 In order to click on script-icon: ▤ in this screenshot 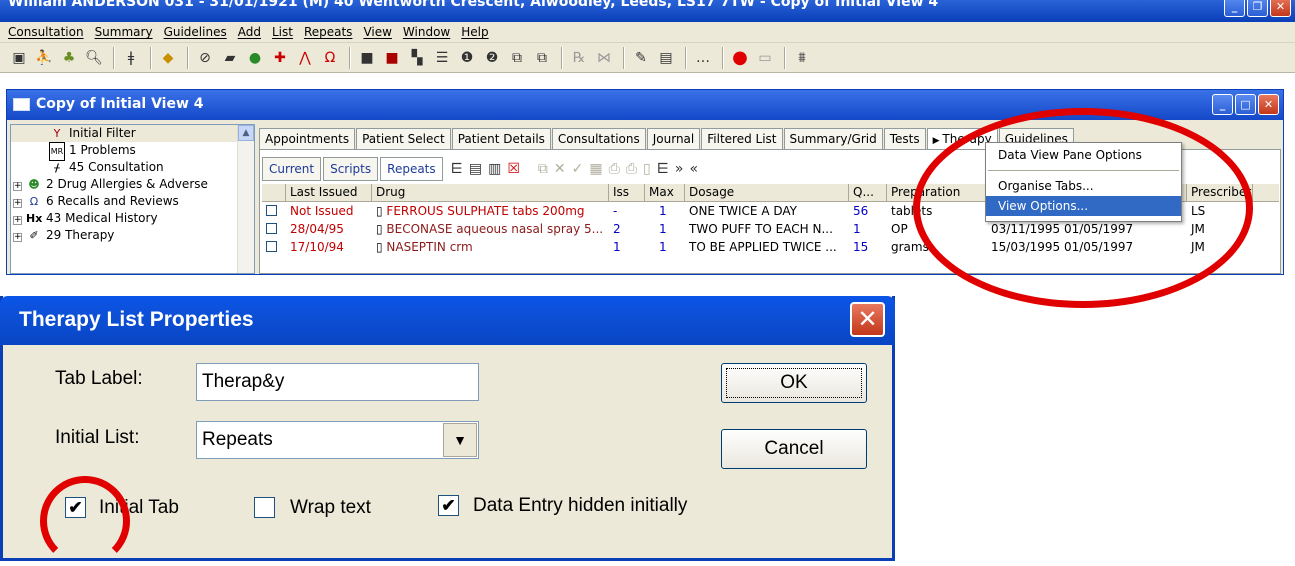, I will do `click(475, 169)`.